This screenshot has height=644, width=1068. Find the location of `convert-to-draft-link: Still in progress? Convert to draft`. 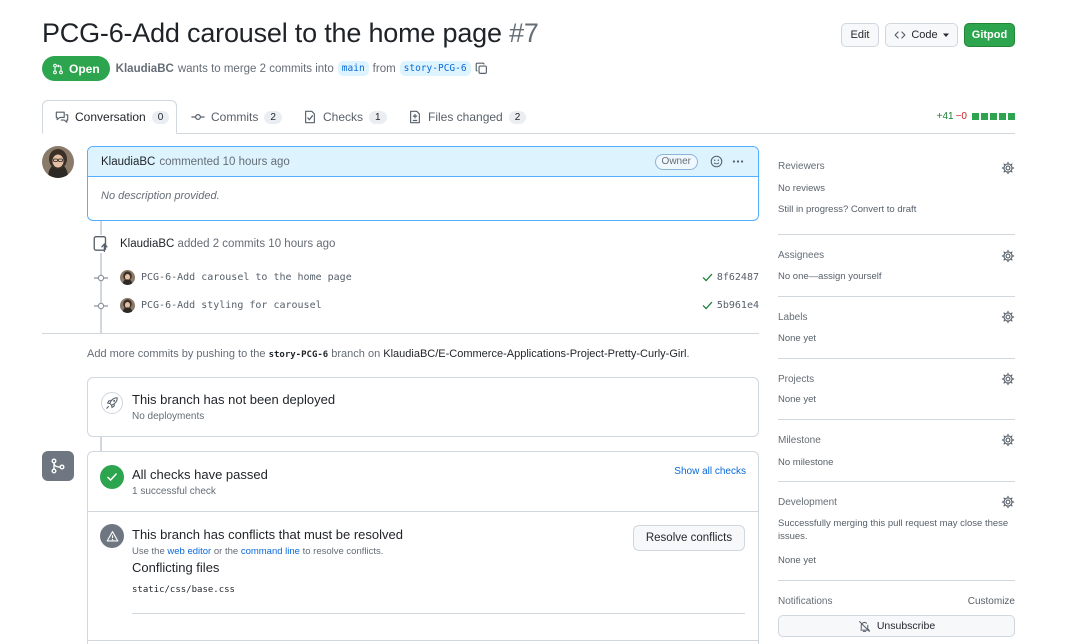

convert-to-draft-link: Still in progress? Convert to draft is located at coordinates (847, 209).